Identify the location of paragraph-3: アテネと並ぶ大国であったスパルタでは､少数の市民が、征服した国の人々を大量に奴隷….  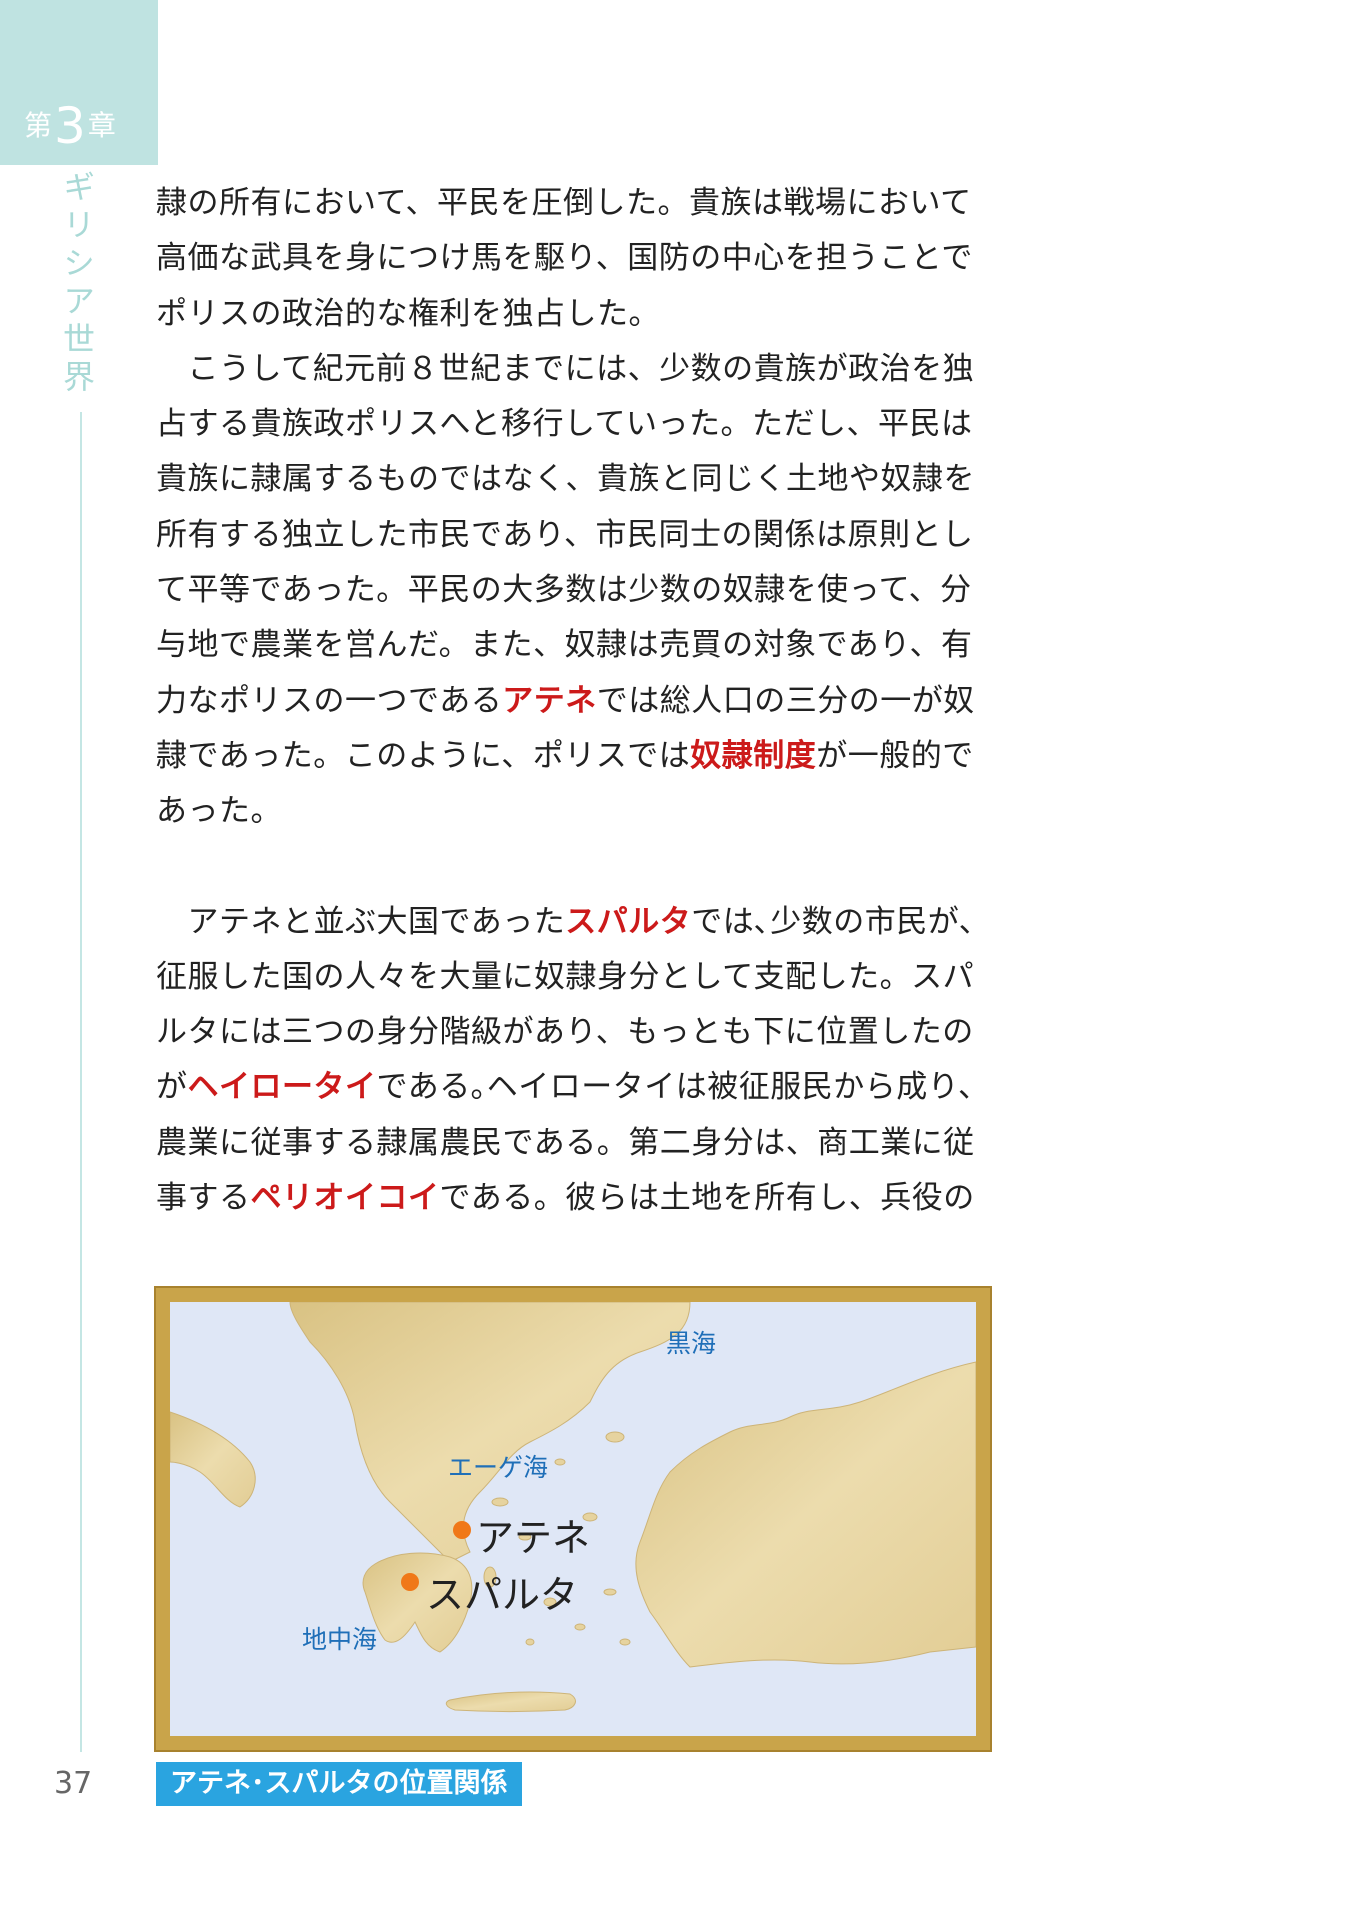
(576, 1061).